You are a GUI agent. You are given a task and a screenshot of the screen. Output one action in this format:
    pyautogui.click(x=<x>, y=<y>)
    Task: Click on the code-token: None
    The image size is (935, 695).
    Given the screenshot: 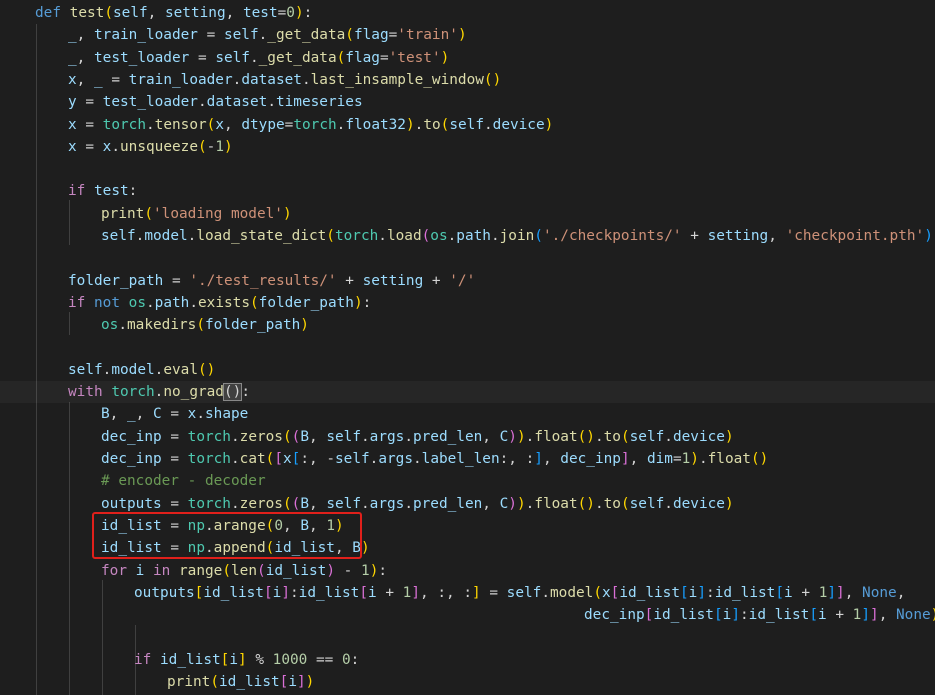 What is the action you would take?
    pyautogui.click(x=913, y=615)
    